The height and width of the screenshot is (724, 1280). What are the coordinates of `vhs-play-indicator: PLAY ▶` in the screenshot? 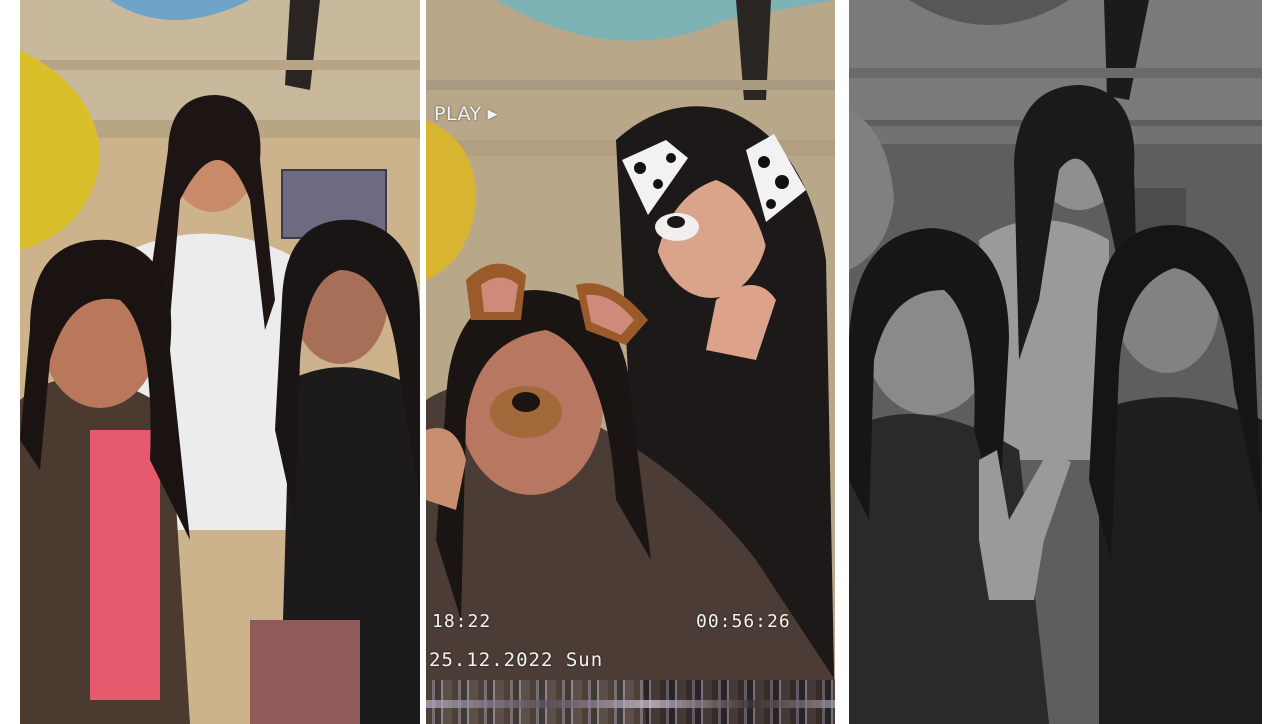 It's located at (466, 114).